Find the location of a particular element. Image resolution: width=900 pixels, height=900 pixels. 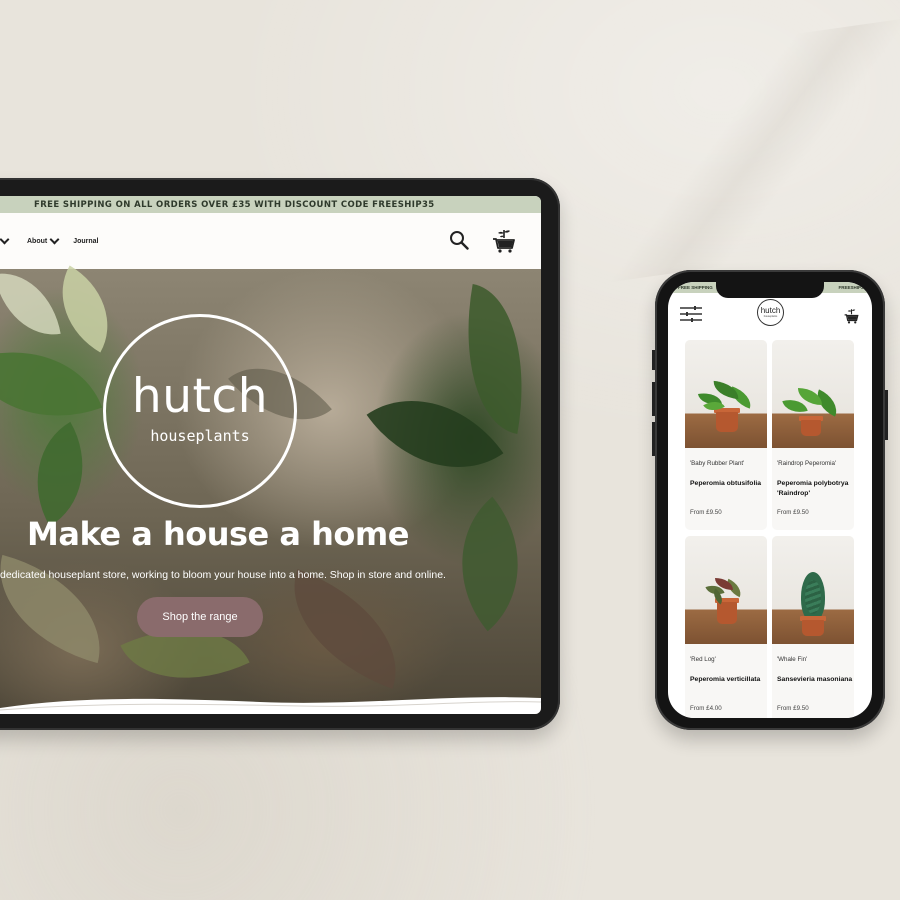

product-price: From £4.00 is located at coordinates (706, 708).